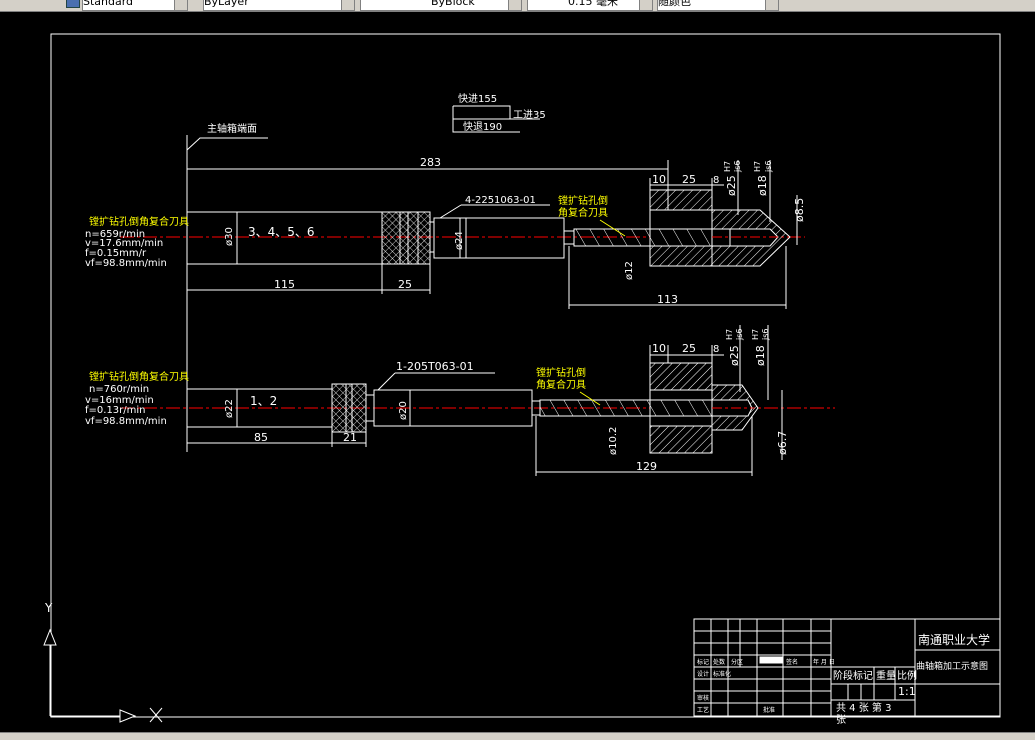 This screenshot has width=1035, height=740. Describe the element at coordinates (659, 348) in the screenshot. I see `tool2-dim-10: 10` at that location.